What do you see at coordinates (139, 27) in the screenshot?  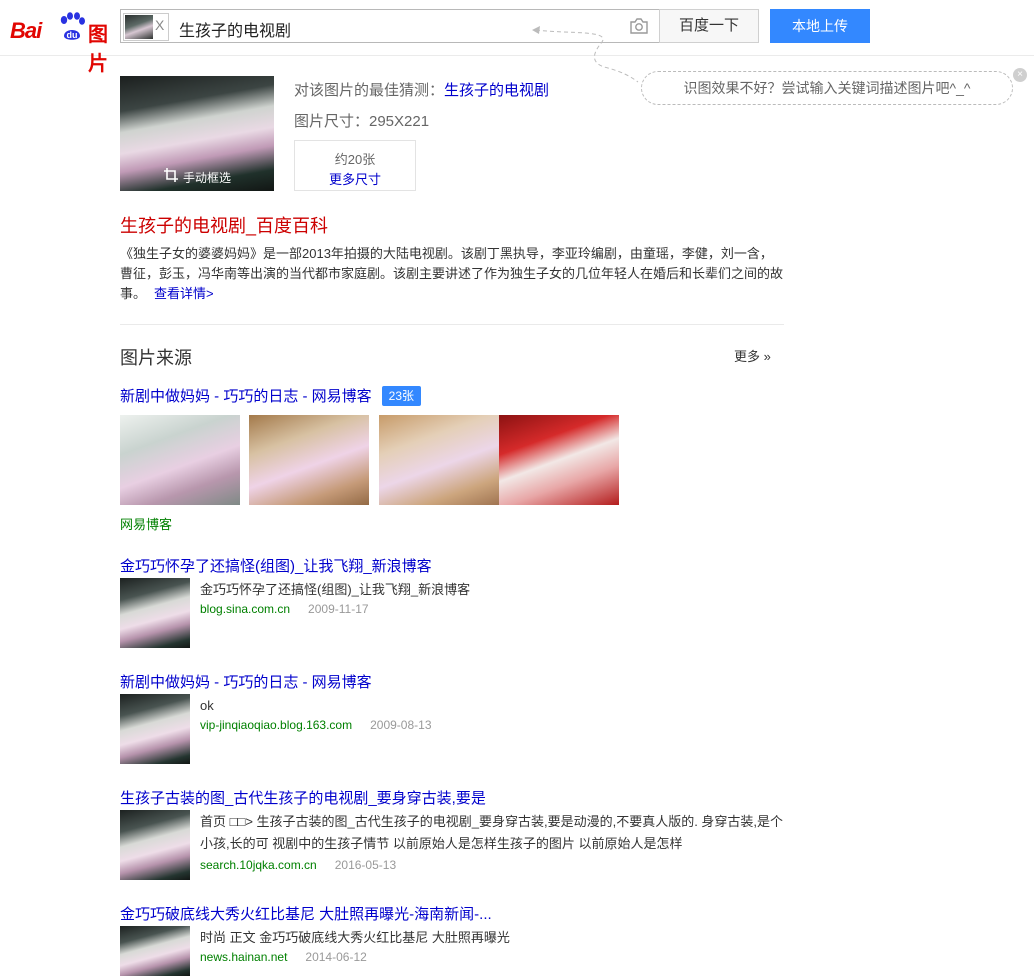 I see `query-image-thumbnail` at bounding box center [139, 27].